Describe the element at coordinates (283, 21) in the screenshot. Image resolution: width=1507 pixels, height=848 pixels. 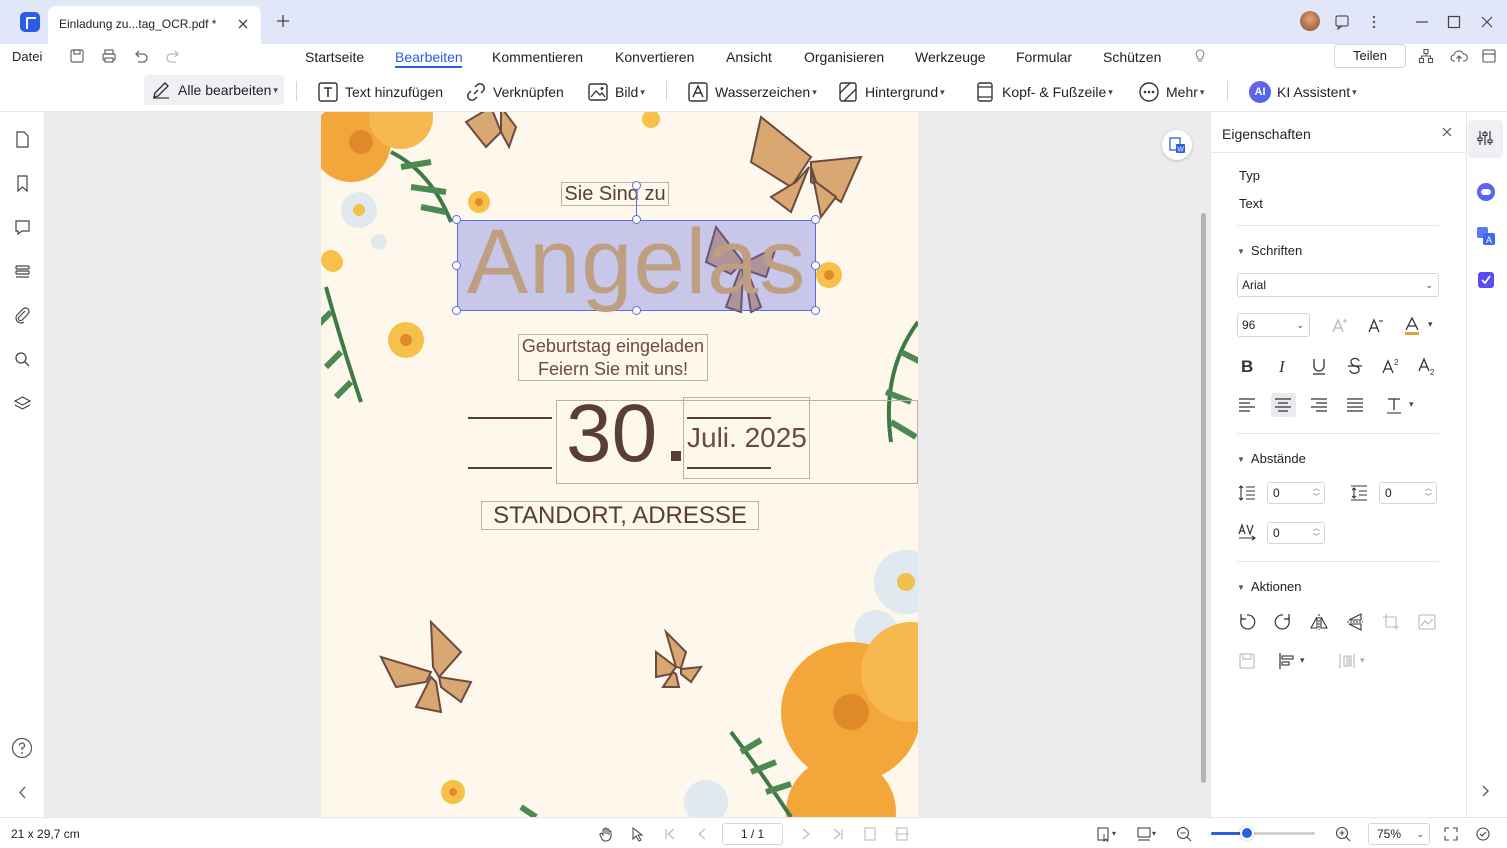
I see `new-tab-icon` at that location.